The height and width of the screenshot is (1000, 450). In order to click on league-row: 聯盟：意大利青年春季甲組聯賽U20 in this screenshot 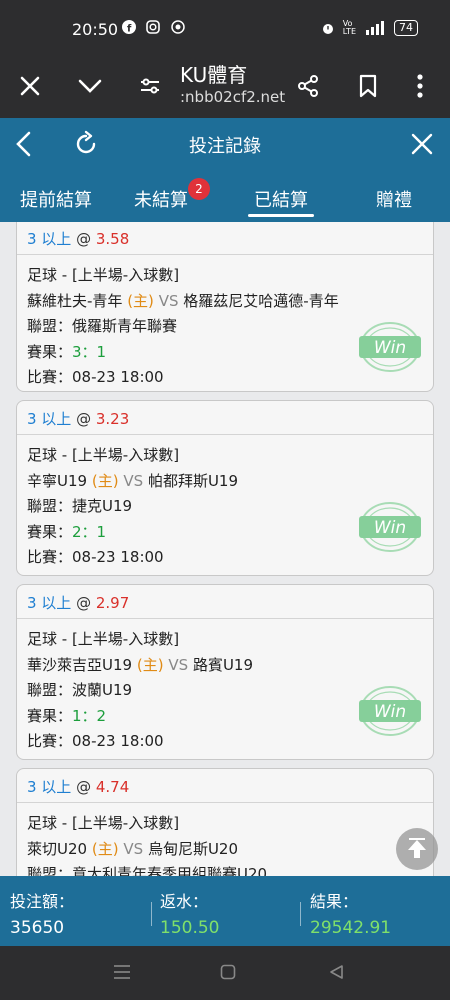, I will do `click(225, 869)`.